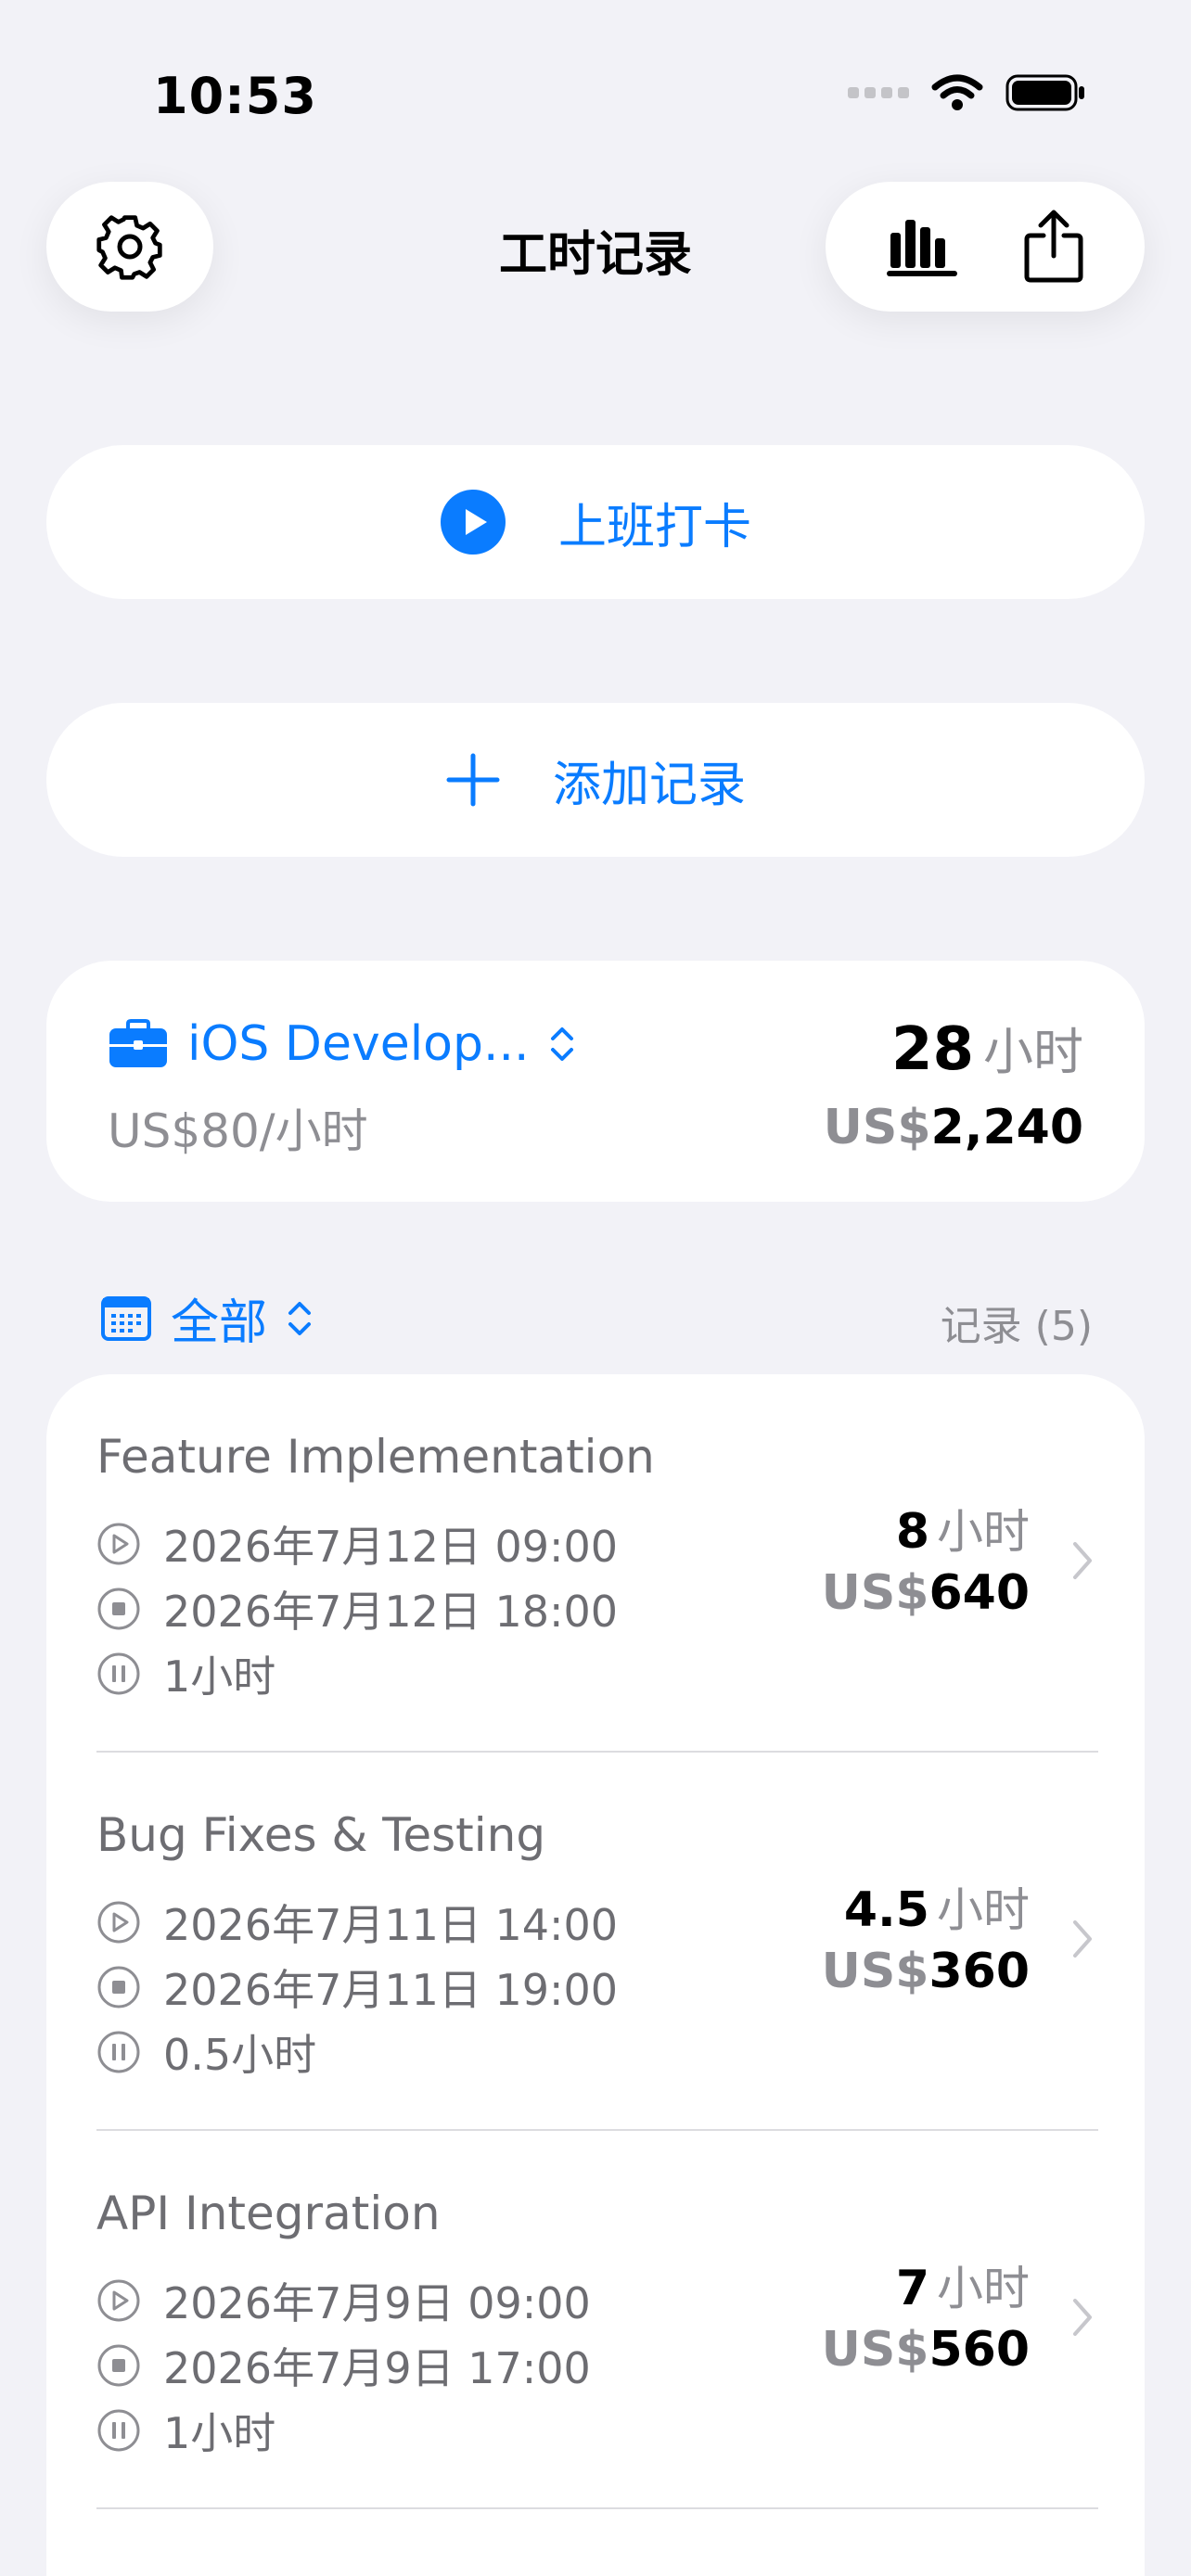  What do you see at coordinates (912, 1532) in the screenshot?
I see `record-hours-value: 8` at bounding box center [912, 1532].